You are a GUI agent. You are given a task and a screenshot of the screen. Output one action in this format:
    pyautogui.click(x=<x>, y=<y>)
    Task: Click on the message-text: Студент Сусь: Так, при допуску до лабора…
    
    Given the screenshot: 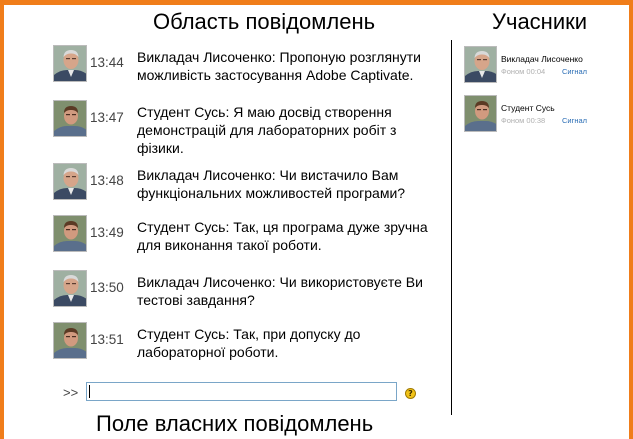 What is the action you would take?
    pyautogui.click(x=249, y=343)
    